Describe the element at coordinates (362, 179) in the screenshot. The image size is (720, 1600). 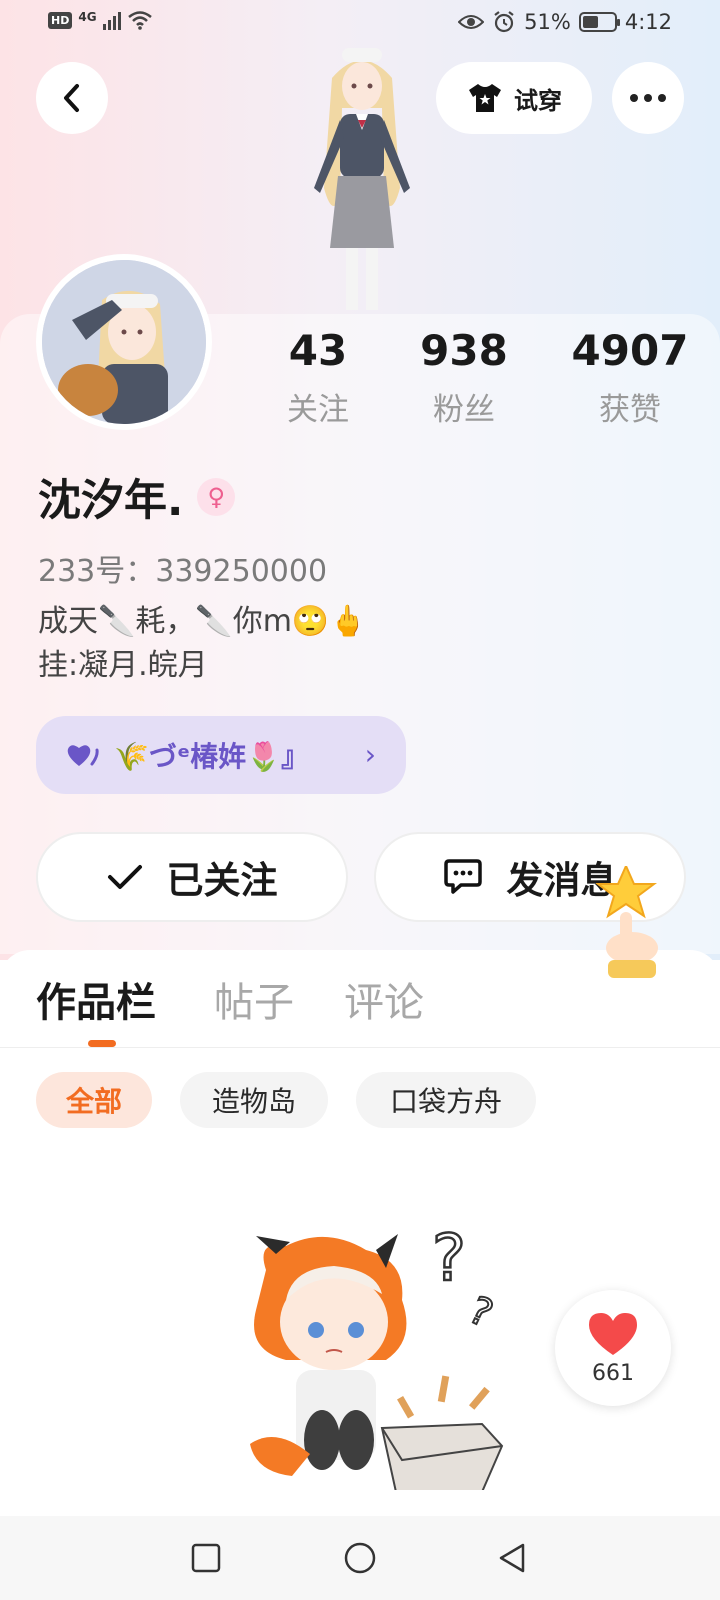
I see `avatar-figure` at that location.